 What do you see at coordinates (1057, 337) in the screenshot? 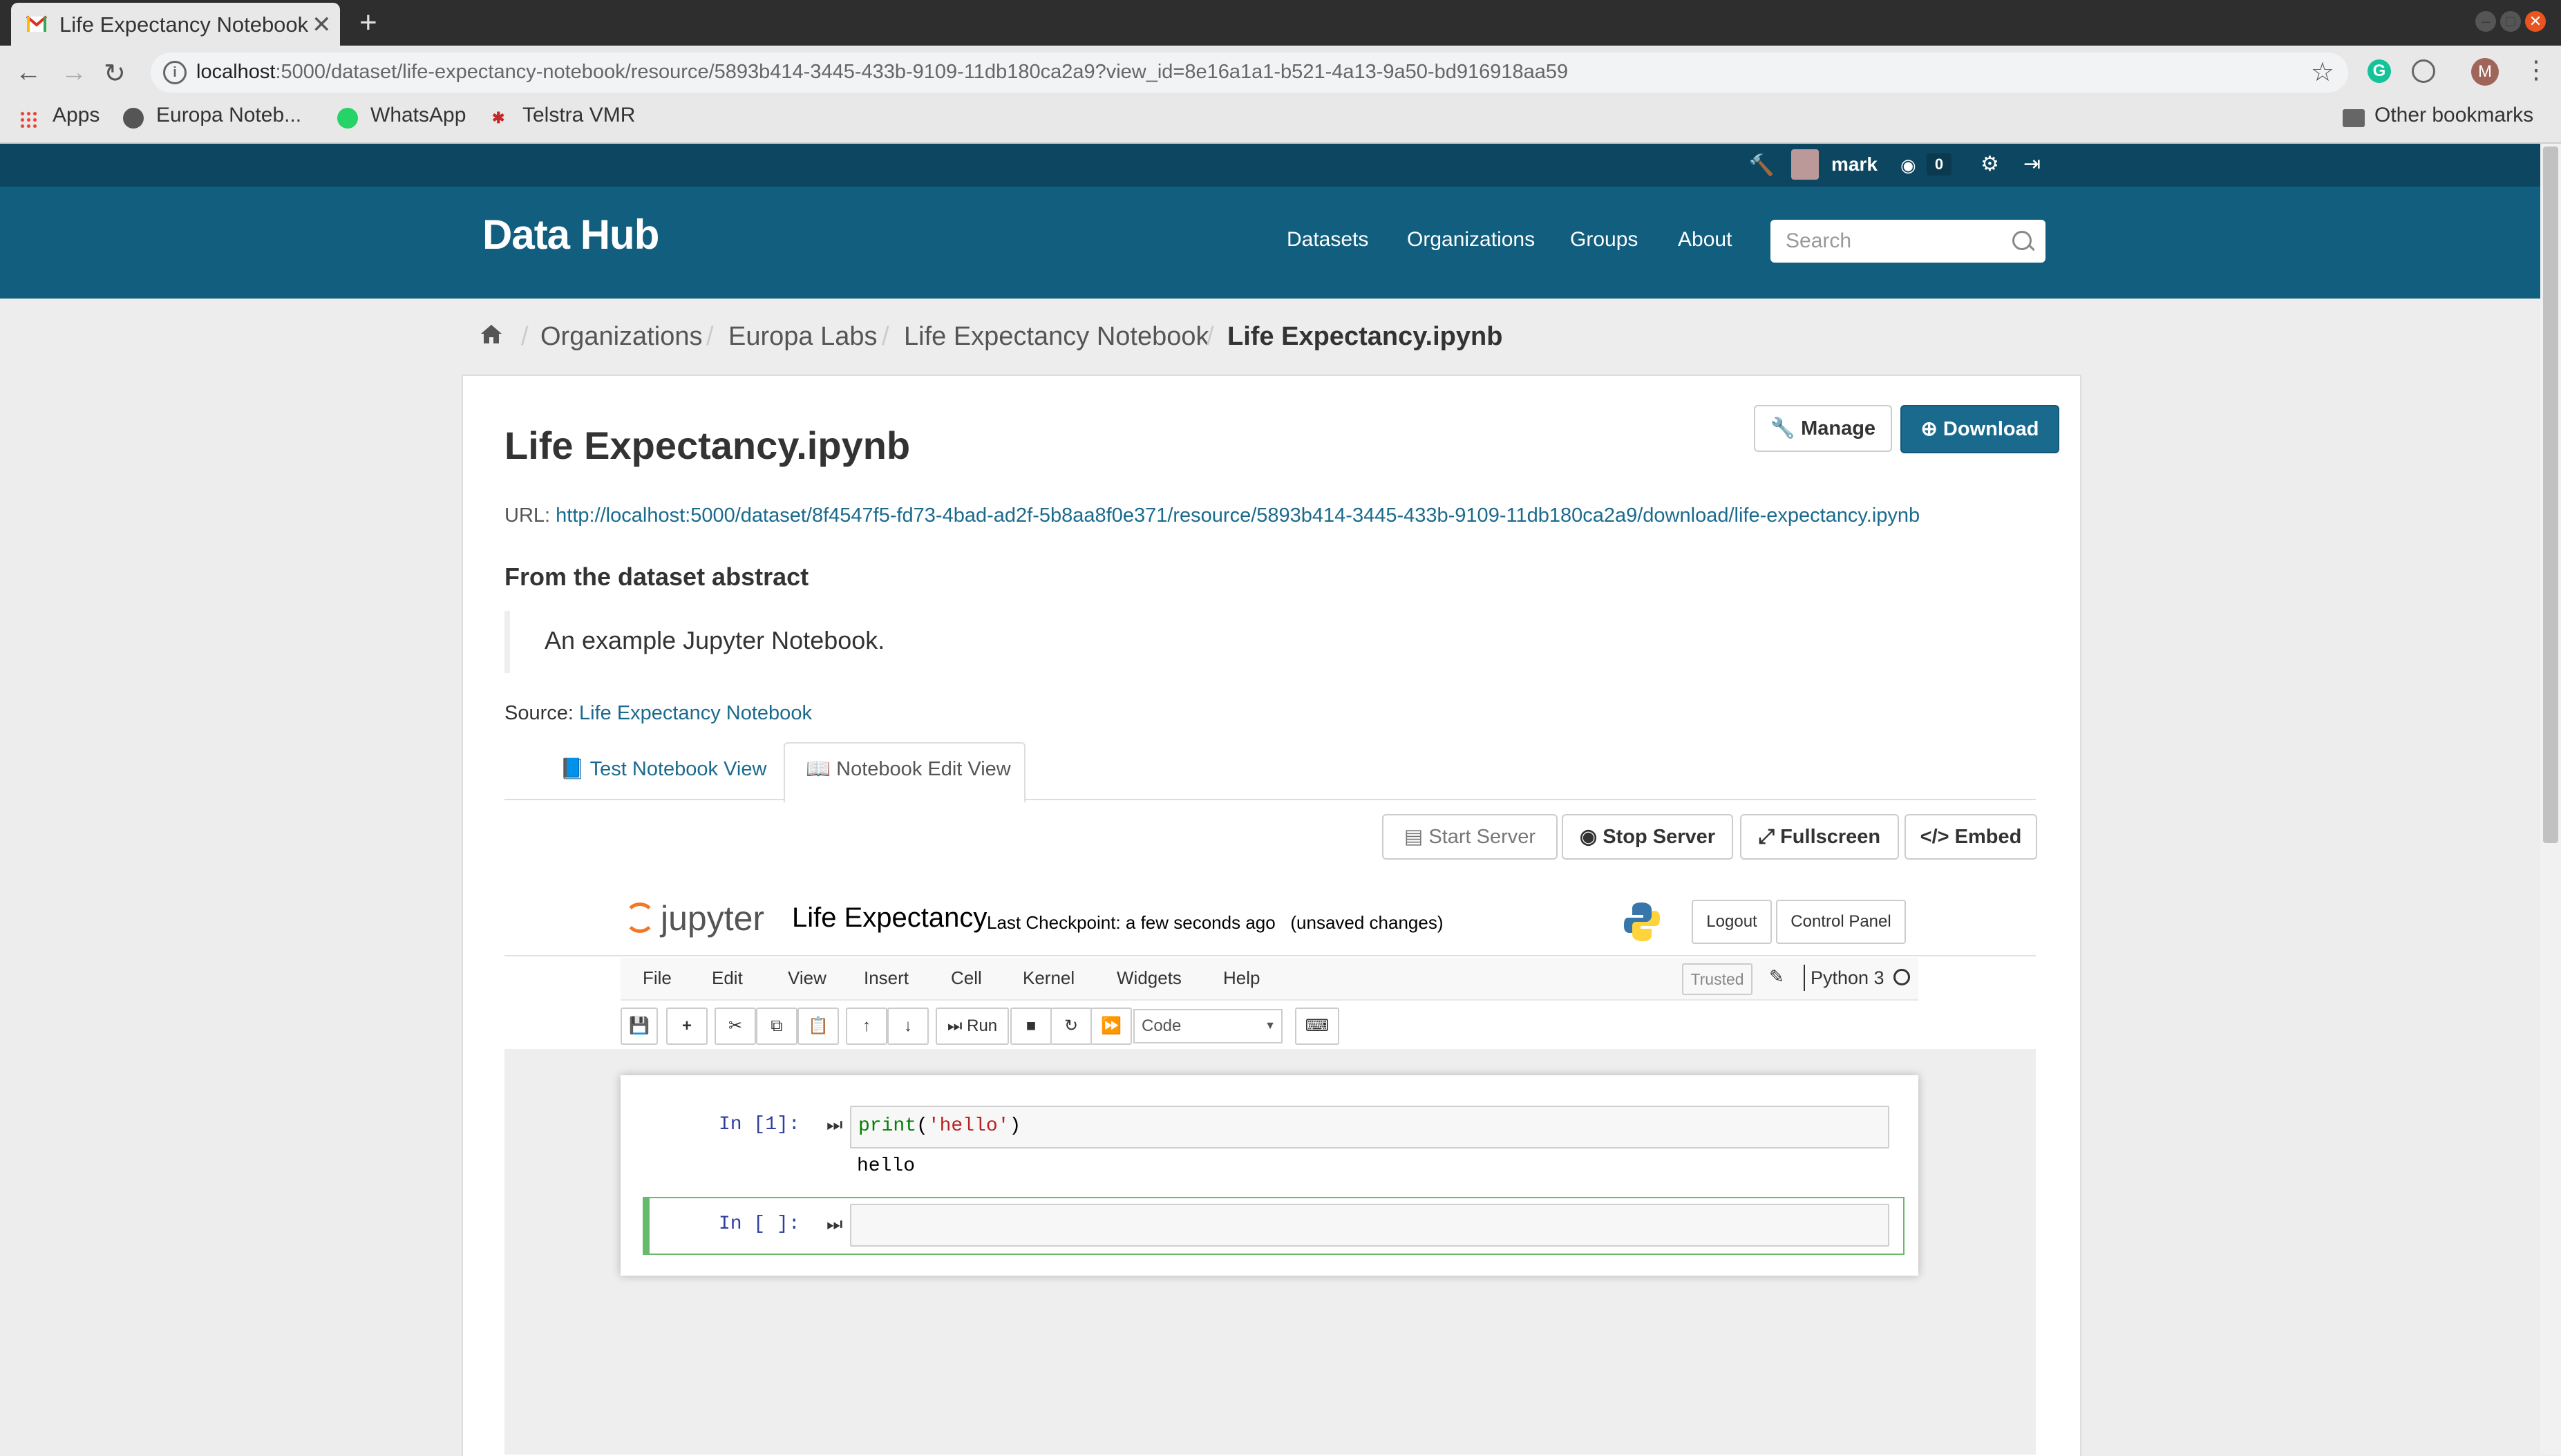
I see `breadcrumb-dataset: Life Expectancy Notebook` at bounding box center [1057, 337].